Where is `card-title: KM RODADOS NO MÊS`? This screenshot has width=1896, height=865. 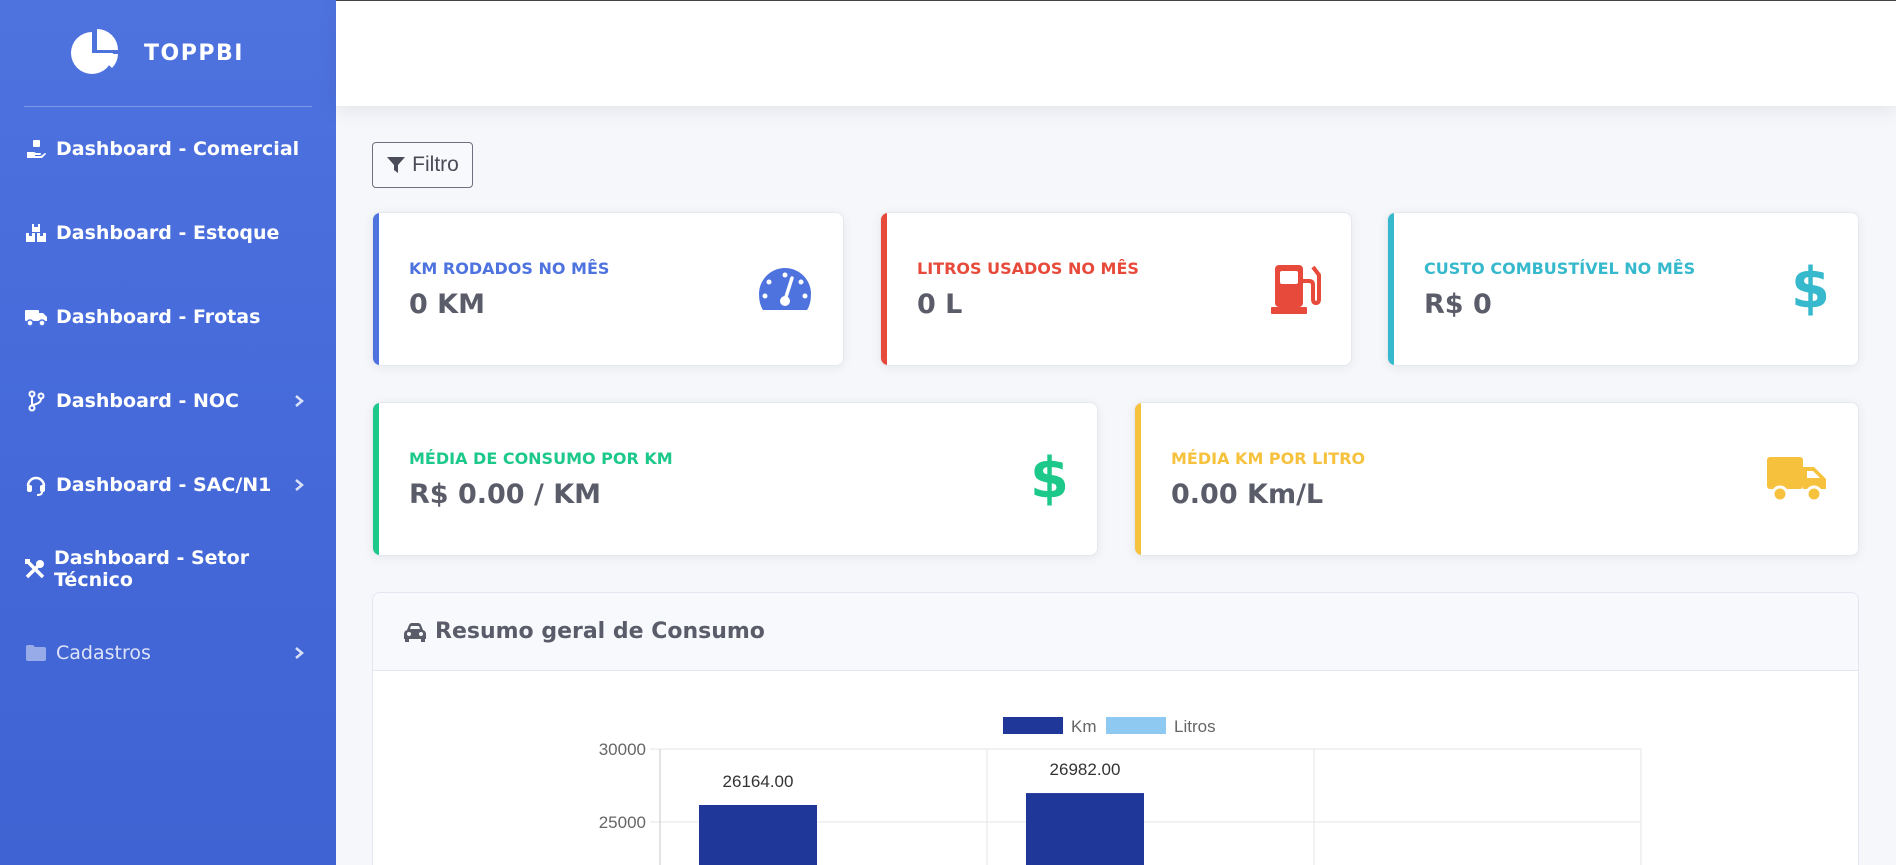
card-title: KM RODADOS NO MÊS is located at coordinates (509, 268).